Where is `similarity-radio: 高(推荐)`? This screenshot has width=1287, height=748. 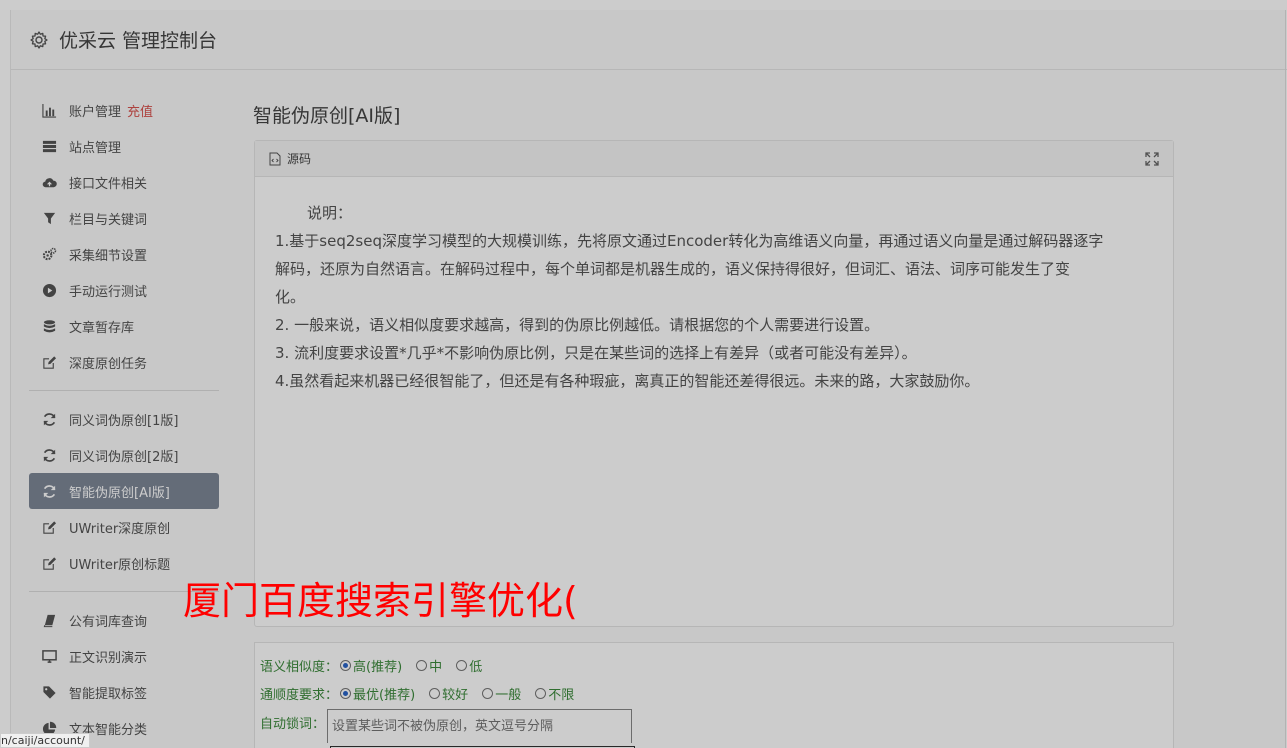
similarity-radio: 高(推荐) is located at coordinates (371, 665).